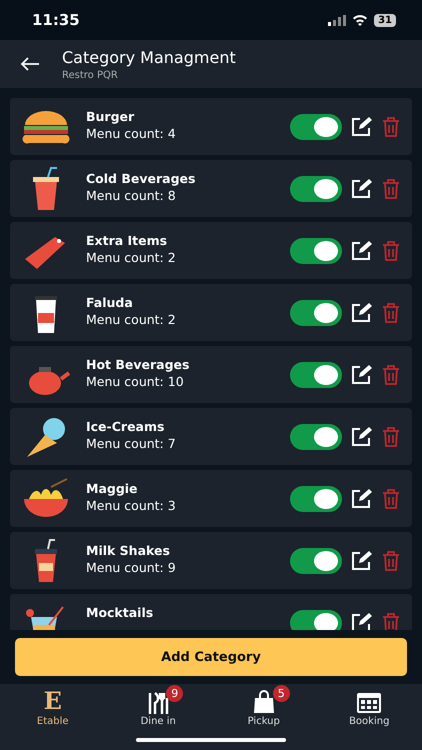 The image size is (422, 750). What do you see at coordinates (385, 20) in the screenshot?
I see `battery-indicator: 31` at bounding box center [385, 20].